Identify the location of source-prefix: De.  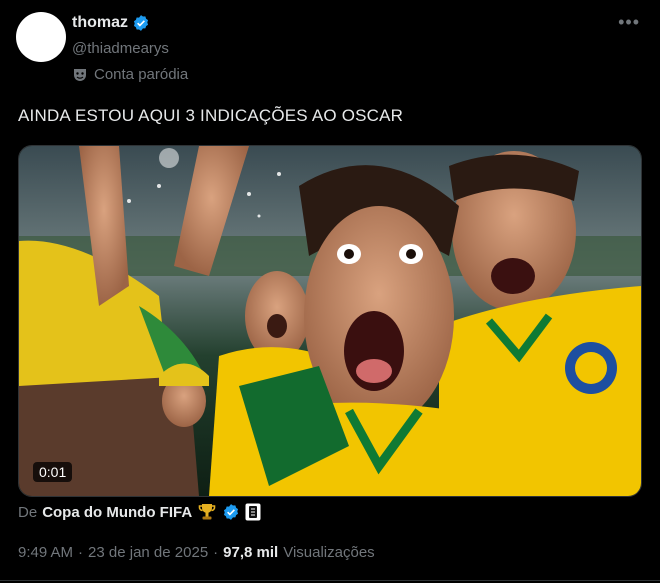
(28, 512).